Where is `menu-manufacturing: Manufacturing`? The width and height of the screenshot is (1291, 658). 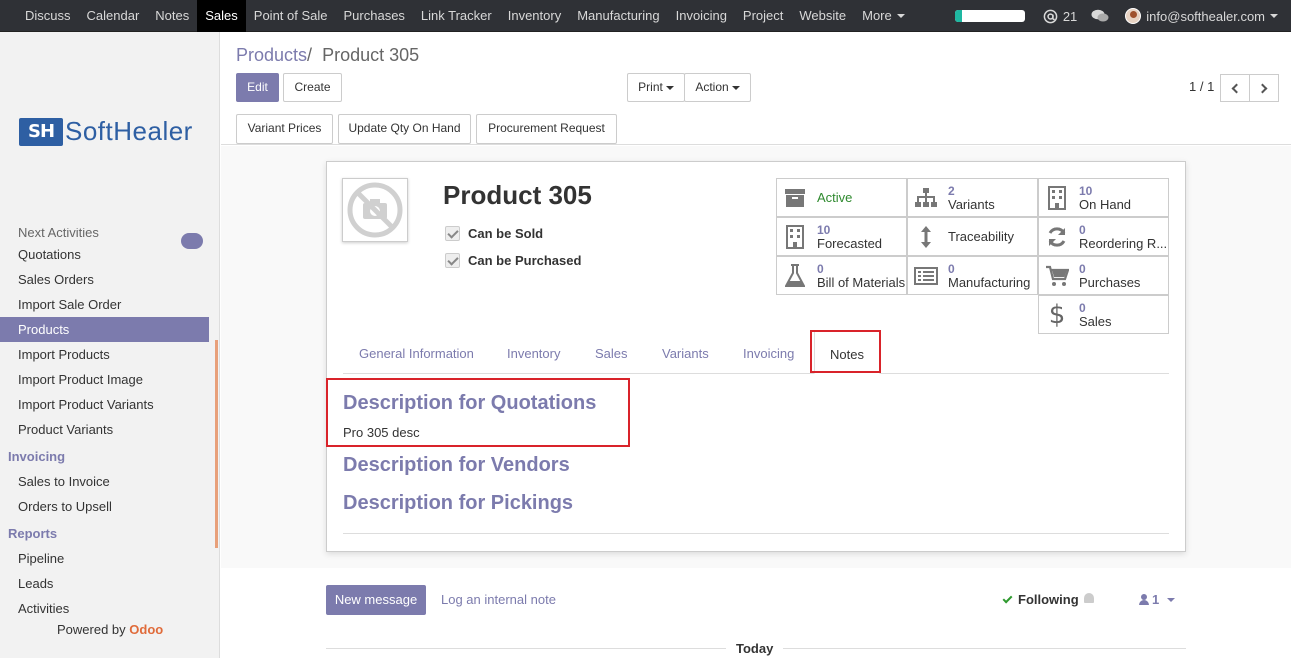
menu-manufacturing: Manufacturing is located at coordinates (618, 16).